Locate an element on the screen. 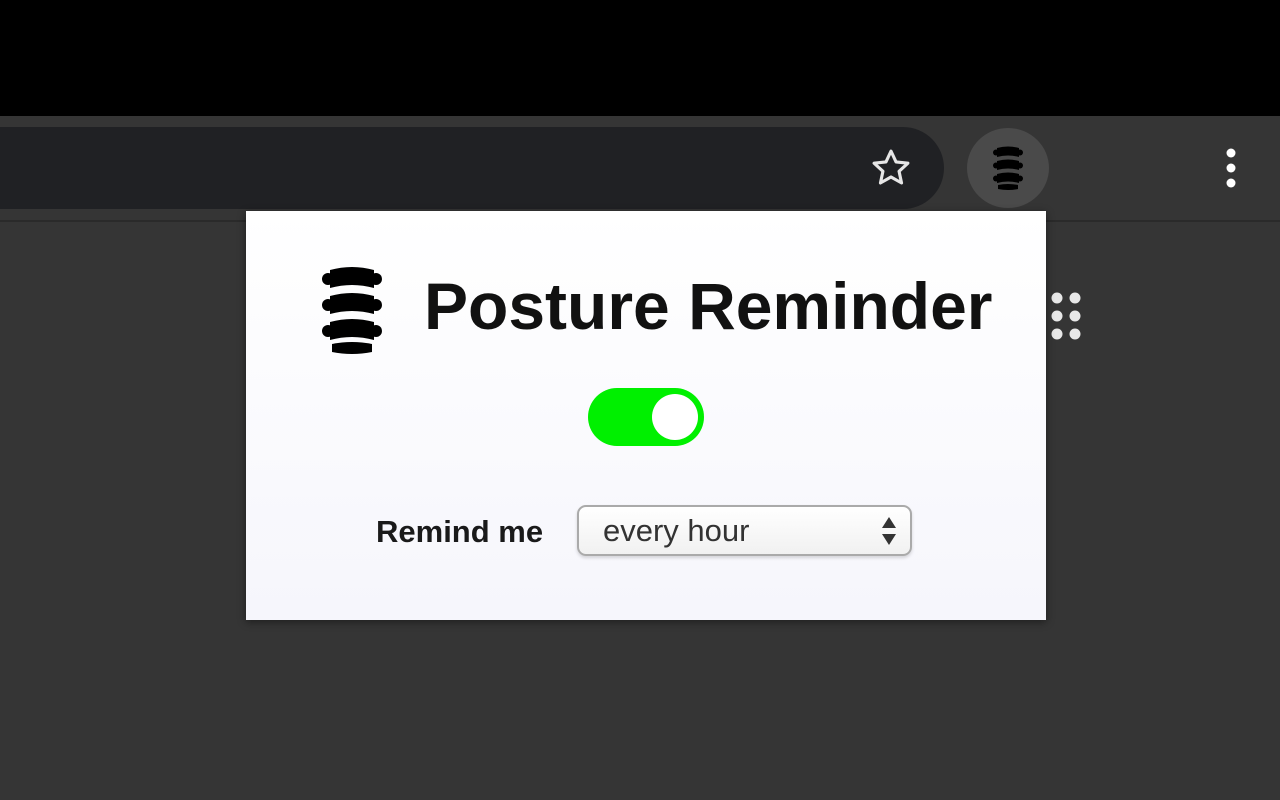 This screenshot has height=800, width=1280. posture-reminder-extension-button is located at coordinates (1008, 168).